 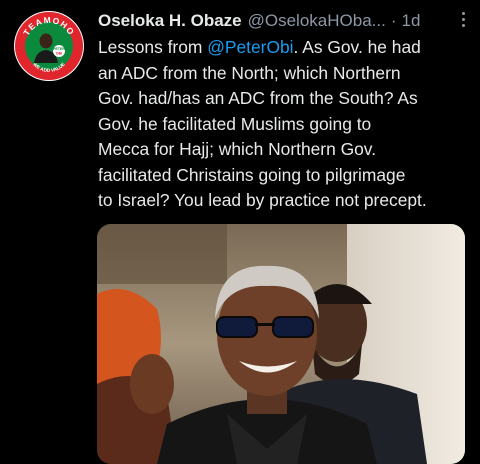 What do you see at coordinates (250, 47) in the screenshot?
I see `mention-link: @PeterObi` at bounding box center [250, 47].